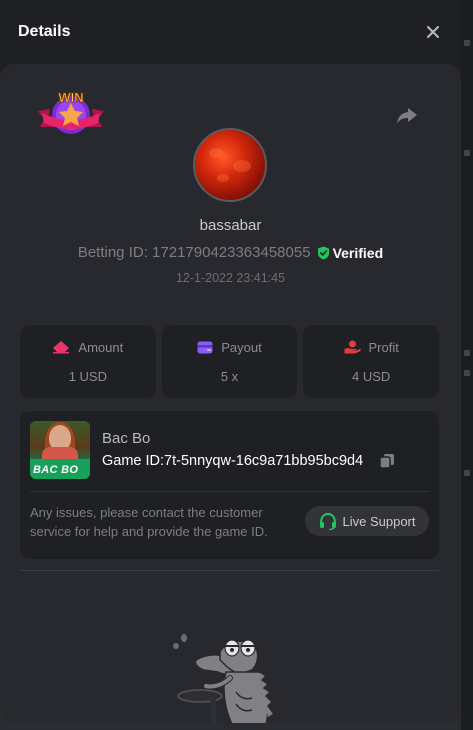 This screenshot has width=473, height=730. I want to click on betting-id-row: Betting ID: 1721790423363458055 Verified, so click(230, 252).